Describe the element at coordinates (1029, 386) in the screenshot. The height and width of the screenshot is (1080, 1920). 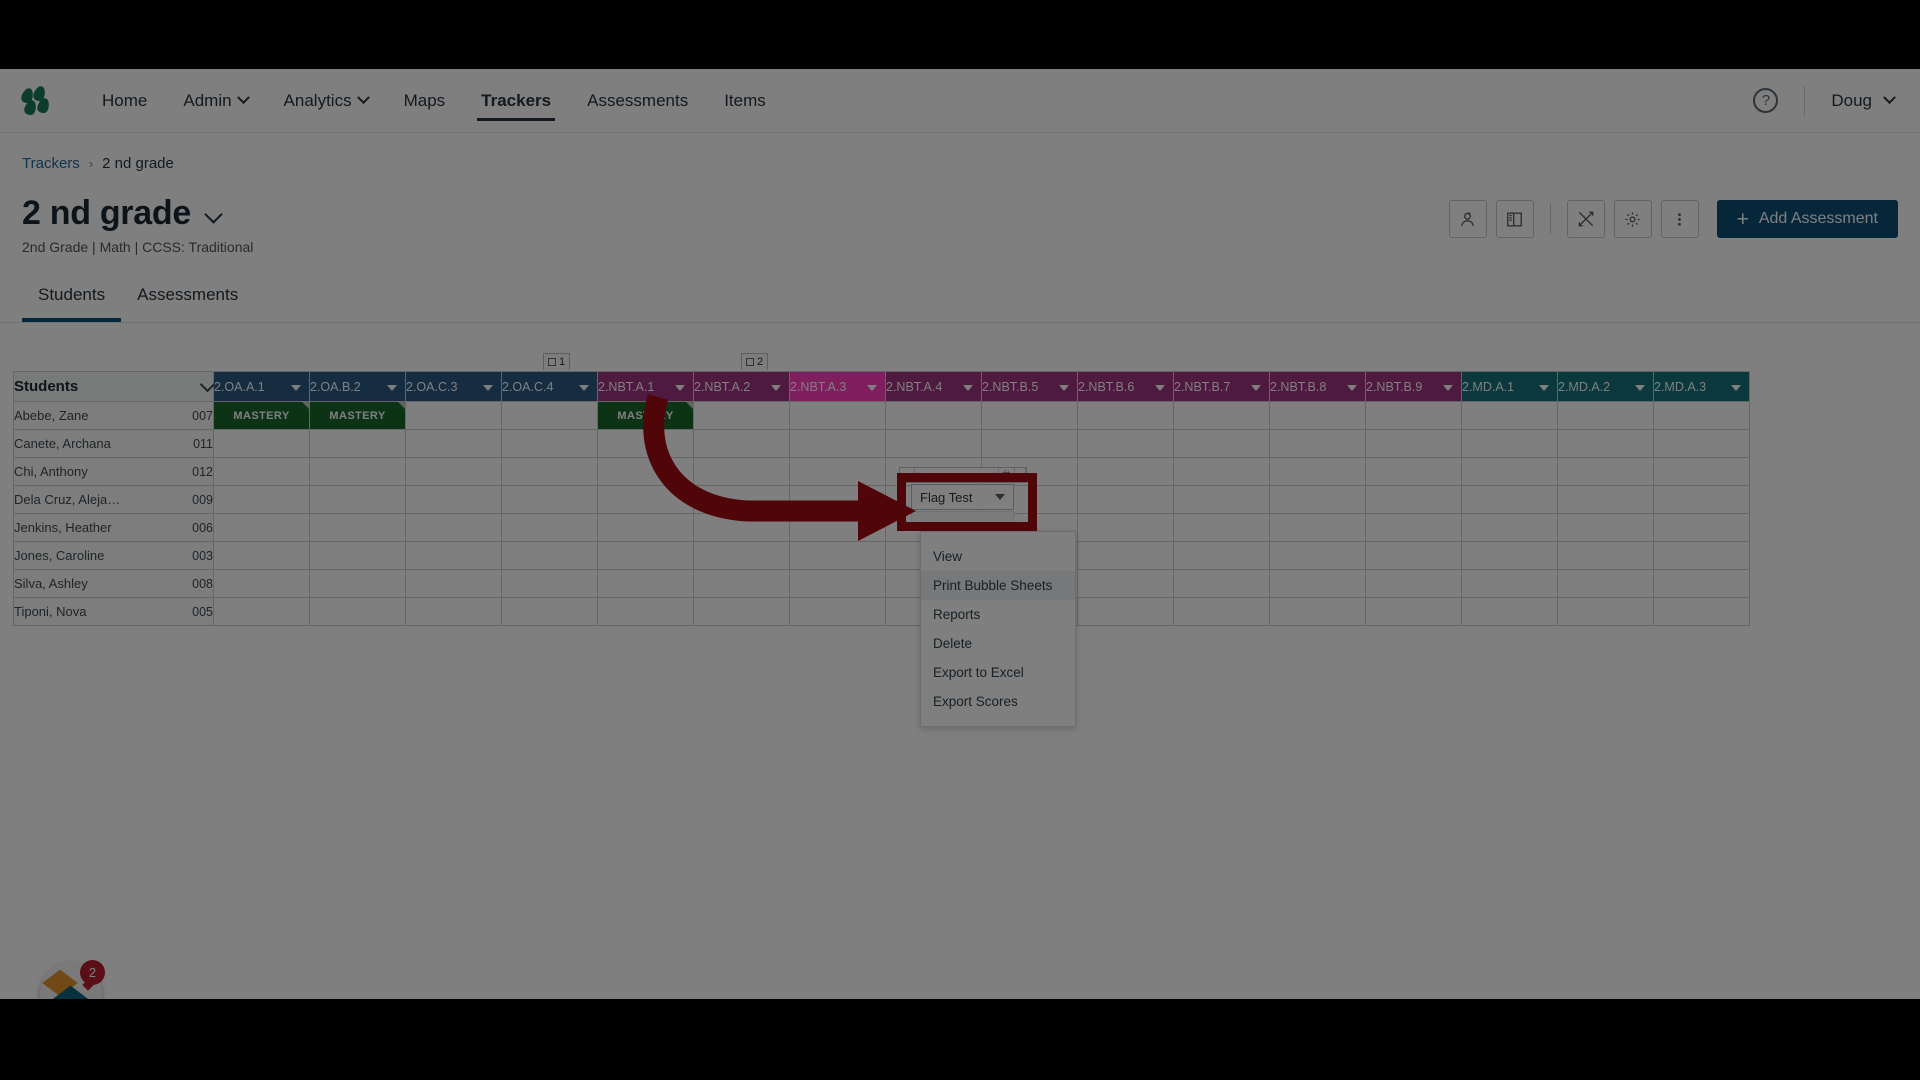
I see `standard-column-header: 2.NBT.B.5` at that location.